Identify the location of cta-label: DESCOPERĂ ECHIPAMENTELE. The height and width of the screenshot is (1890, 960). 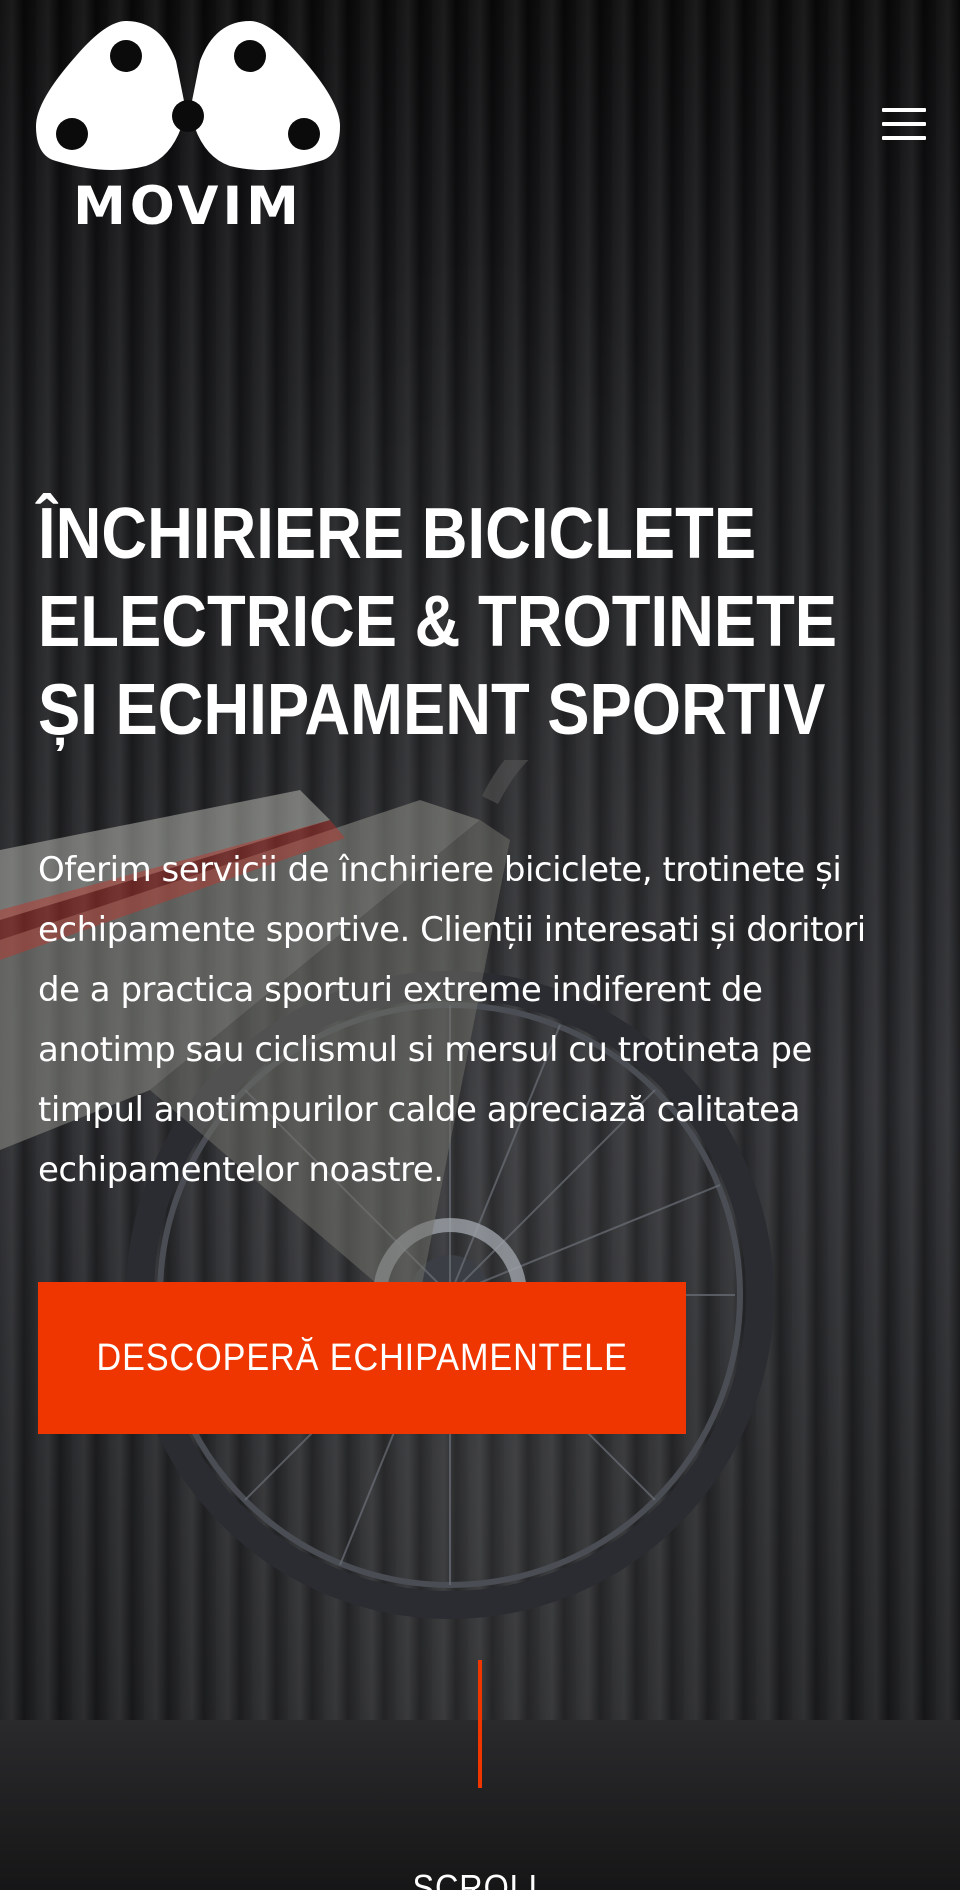
(362, 1357).